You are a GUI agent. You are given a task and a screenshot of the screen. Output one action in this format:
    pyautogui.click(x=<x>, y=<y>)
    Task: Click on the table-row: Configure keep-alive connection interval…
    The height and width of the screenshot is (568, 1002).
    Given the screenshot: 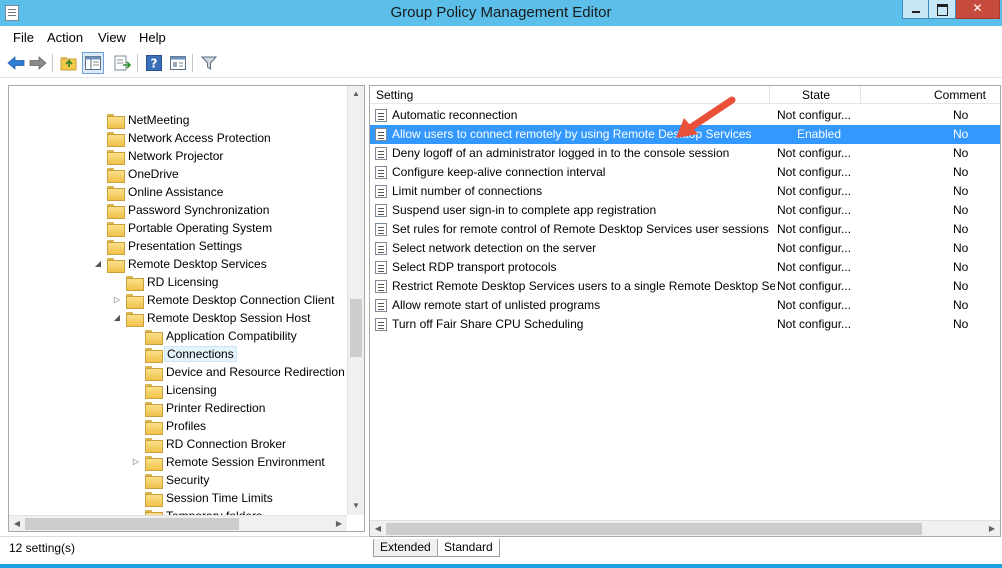 What is the action you would take?
    pyautogui.click(x=685, y=172)
    